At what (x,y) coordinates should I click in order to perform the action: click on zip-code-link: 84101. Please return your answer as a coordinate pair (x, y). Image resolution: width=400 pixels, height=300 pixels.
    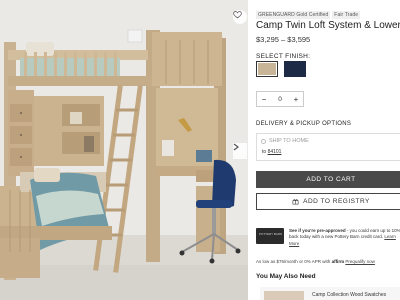
    Looking at the image, I should click on (275, 152).